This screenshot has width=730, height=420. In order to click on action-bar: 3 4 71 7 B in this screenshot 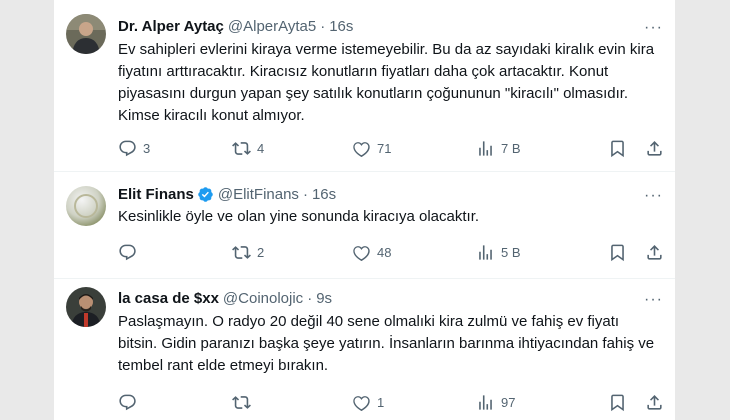, I will do `click(390, 149)`.